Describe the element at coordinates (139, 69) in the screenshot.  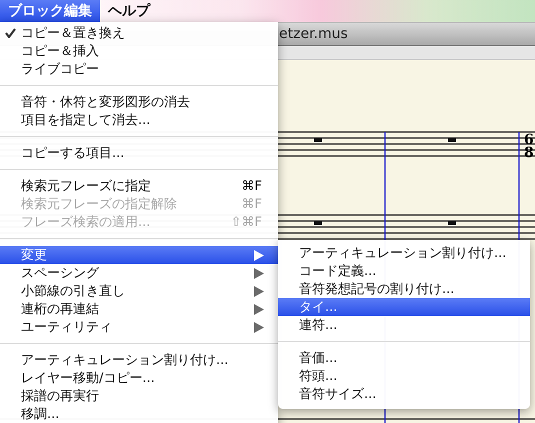
I see `menu-item: ライブコピー` at that location.